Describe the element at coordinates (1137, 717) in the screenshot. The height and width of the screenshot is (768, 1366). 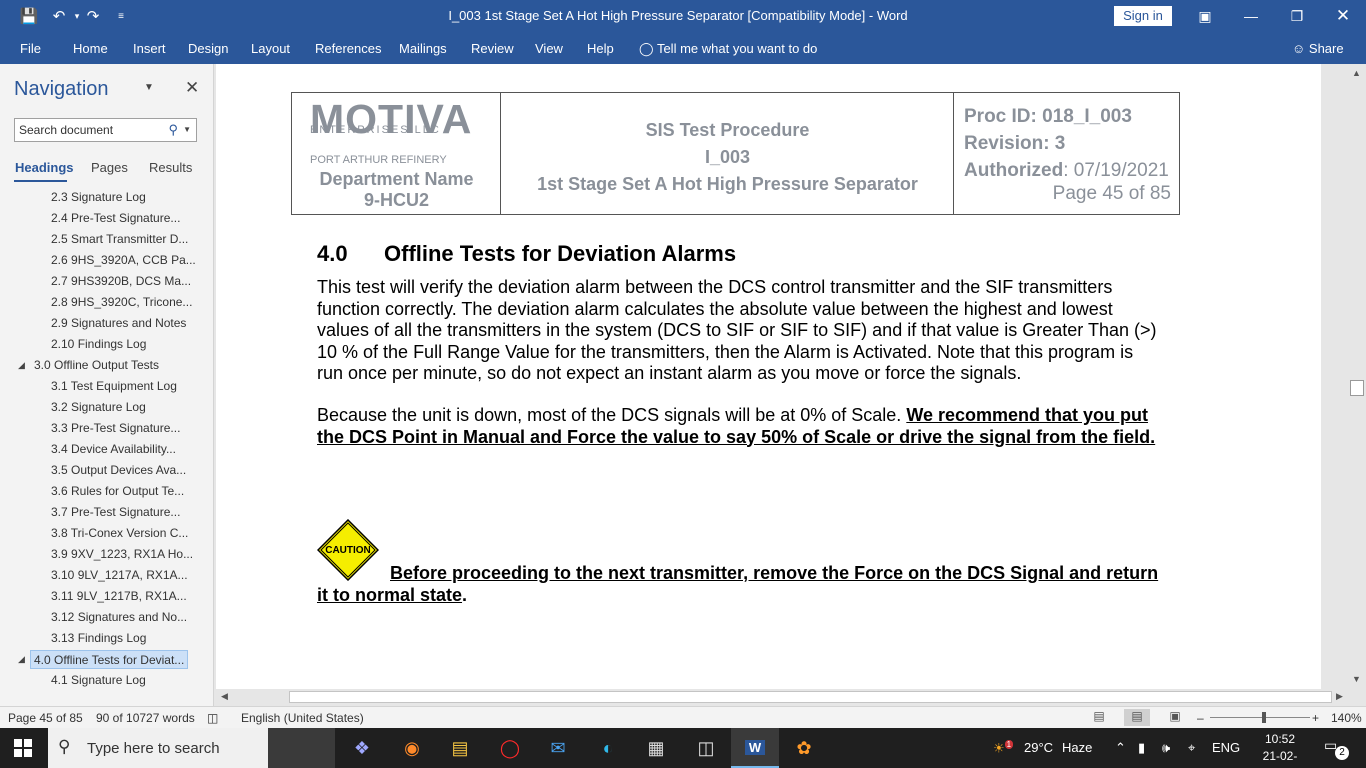
I see `print-layout-icon: ▤` at that location.